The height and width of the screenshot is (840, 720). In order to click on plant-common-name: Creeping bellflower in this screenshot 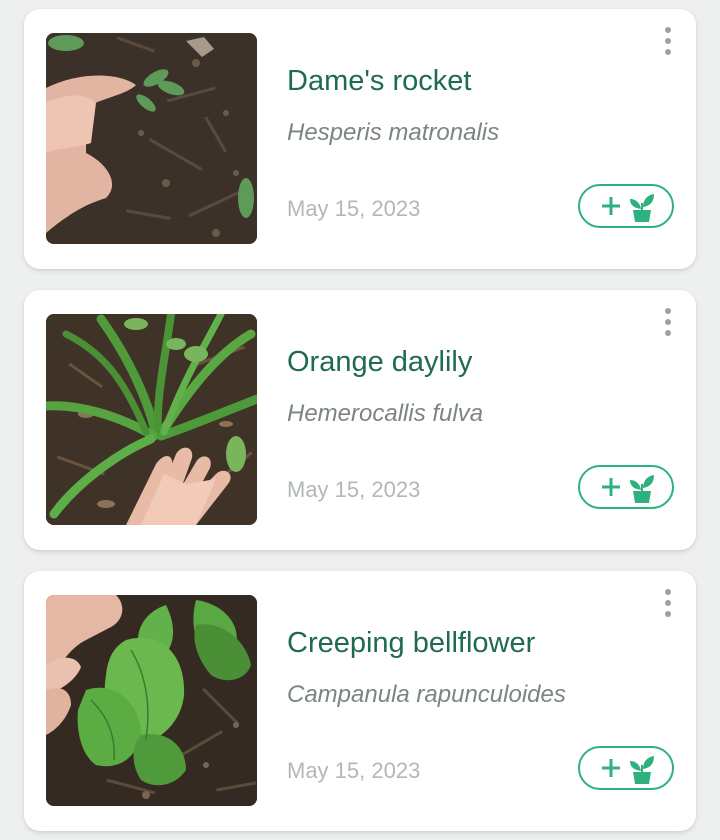, I will do `click(411, 643)`.